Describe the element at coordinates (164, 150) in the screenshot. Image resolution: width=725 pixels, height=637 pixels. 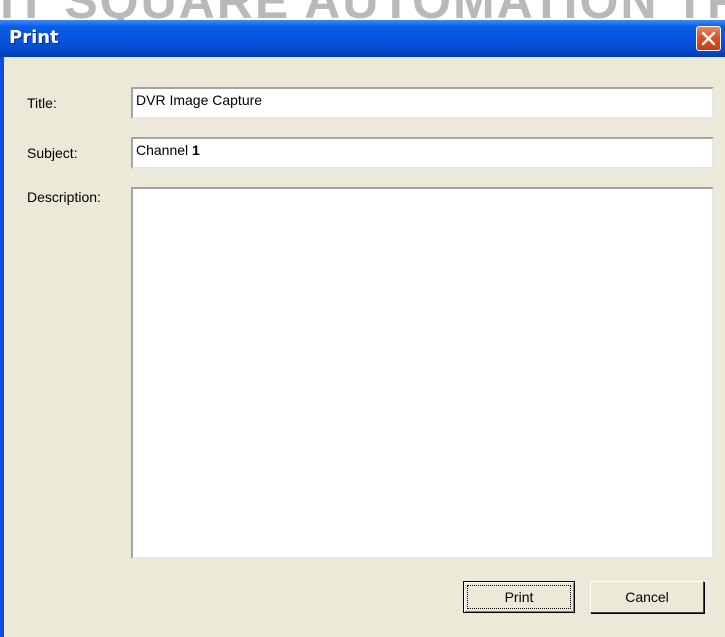
I see `subject-value-text: Channel` at that location.